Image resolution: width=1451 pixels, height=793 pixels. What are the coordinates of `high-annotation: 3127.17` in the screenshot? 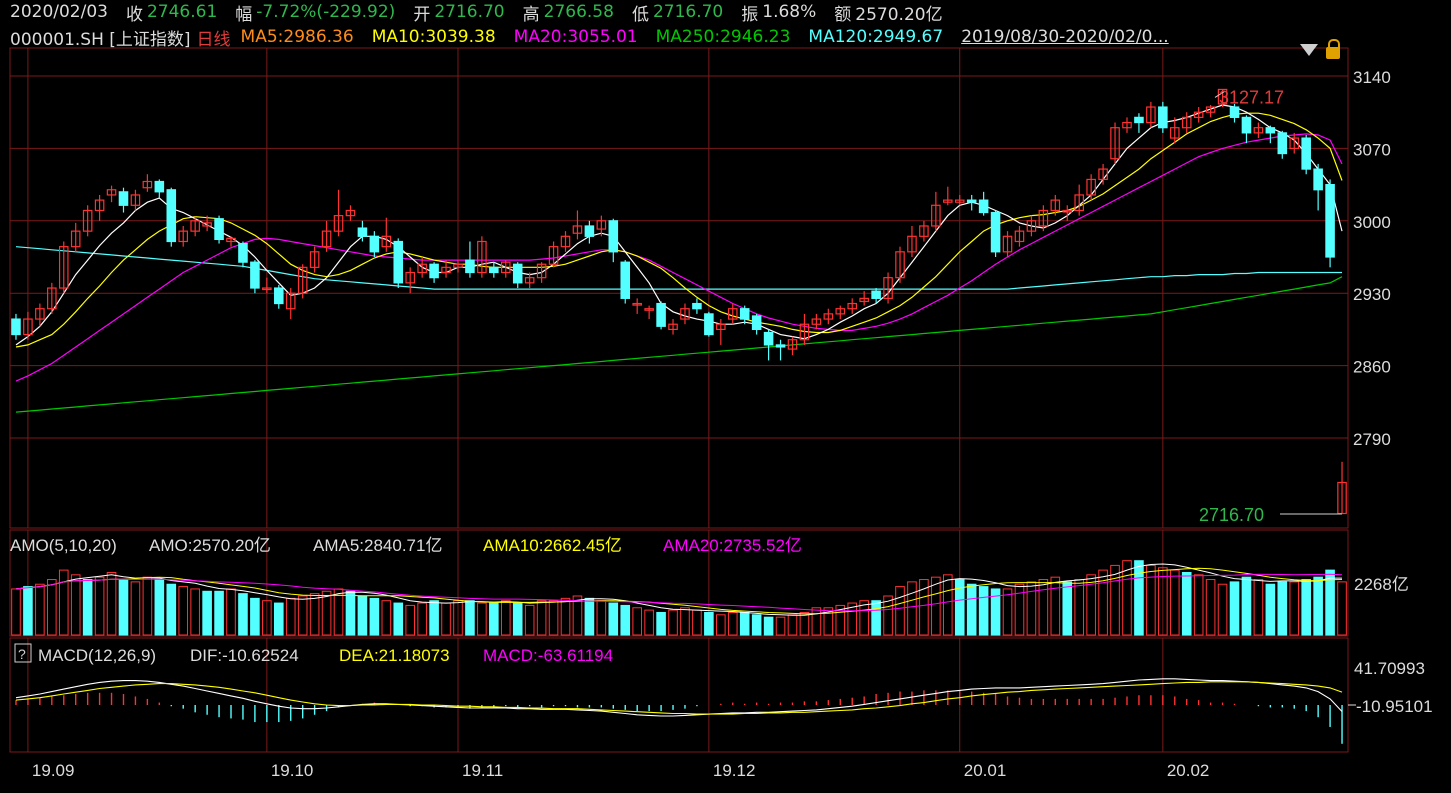 It's located at (1251, 97).